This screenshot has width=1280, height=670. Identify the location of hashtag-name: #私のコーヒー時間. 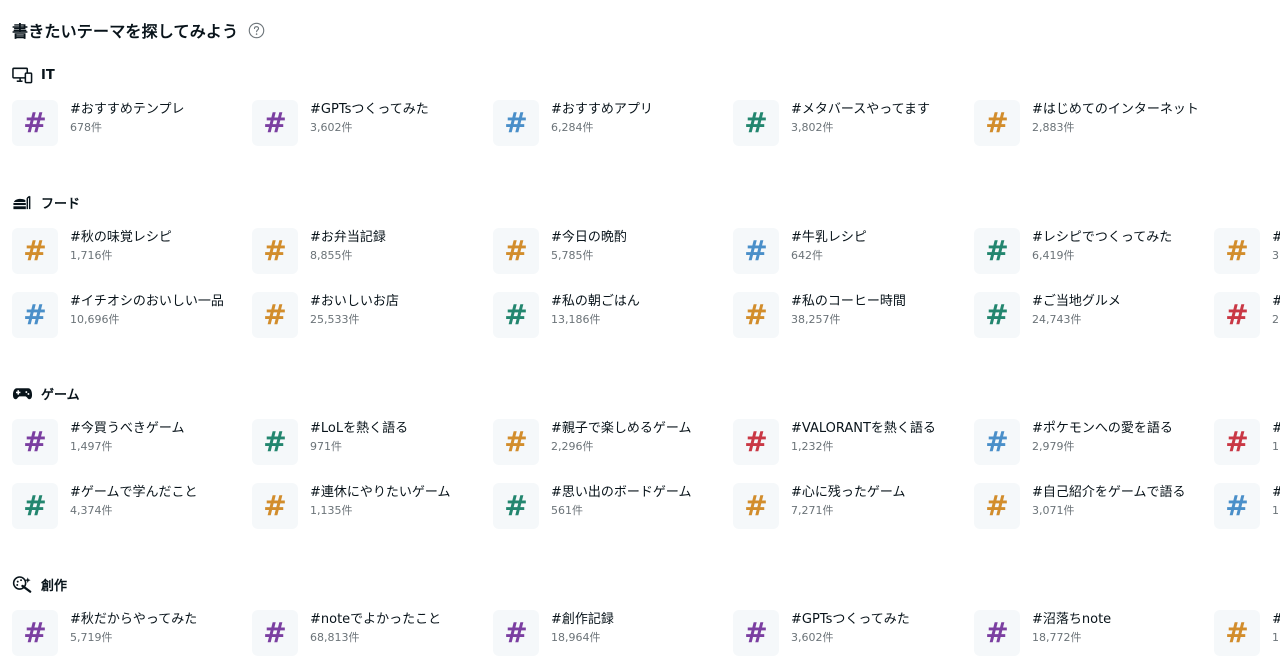
(848, 301).